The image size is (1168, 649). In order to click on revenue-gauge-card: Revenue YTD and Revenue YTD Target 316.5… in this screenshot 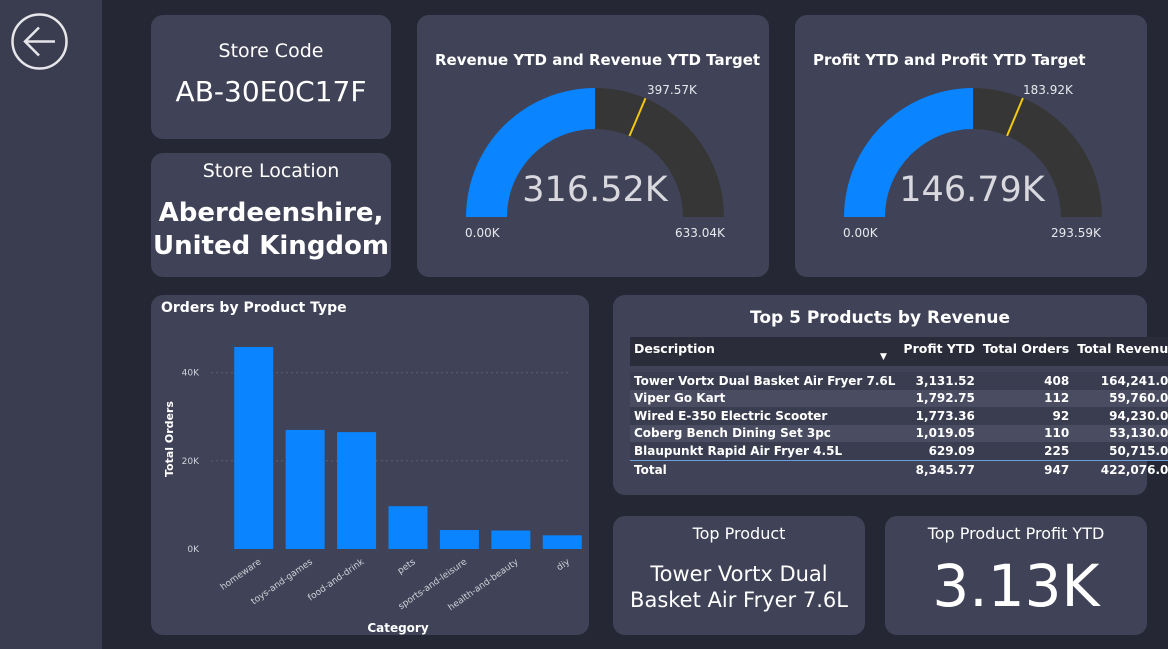, I will do `click(593, 146)`.